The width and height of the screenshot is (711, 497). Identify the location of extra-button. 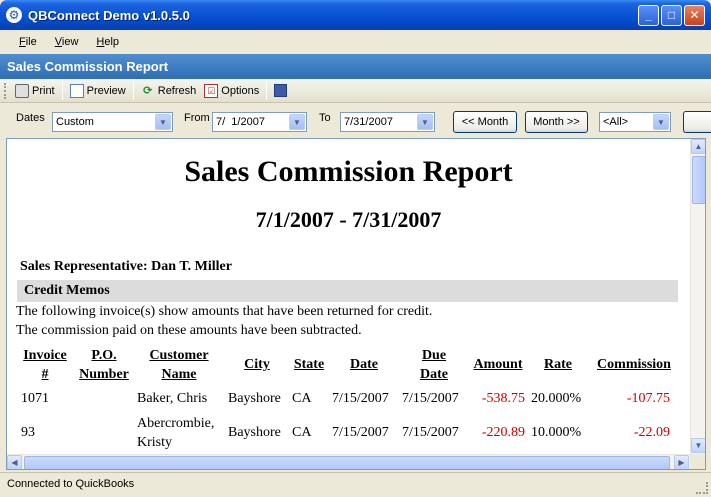
(697, 122).